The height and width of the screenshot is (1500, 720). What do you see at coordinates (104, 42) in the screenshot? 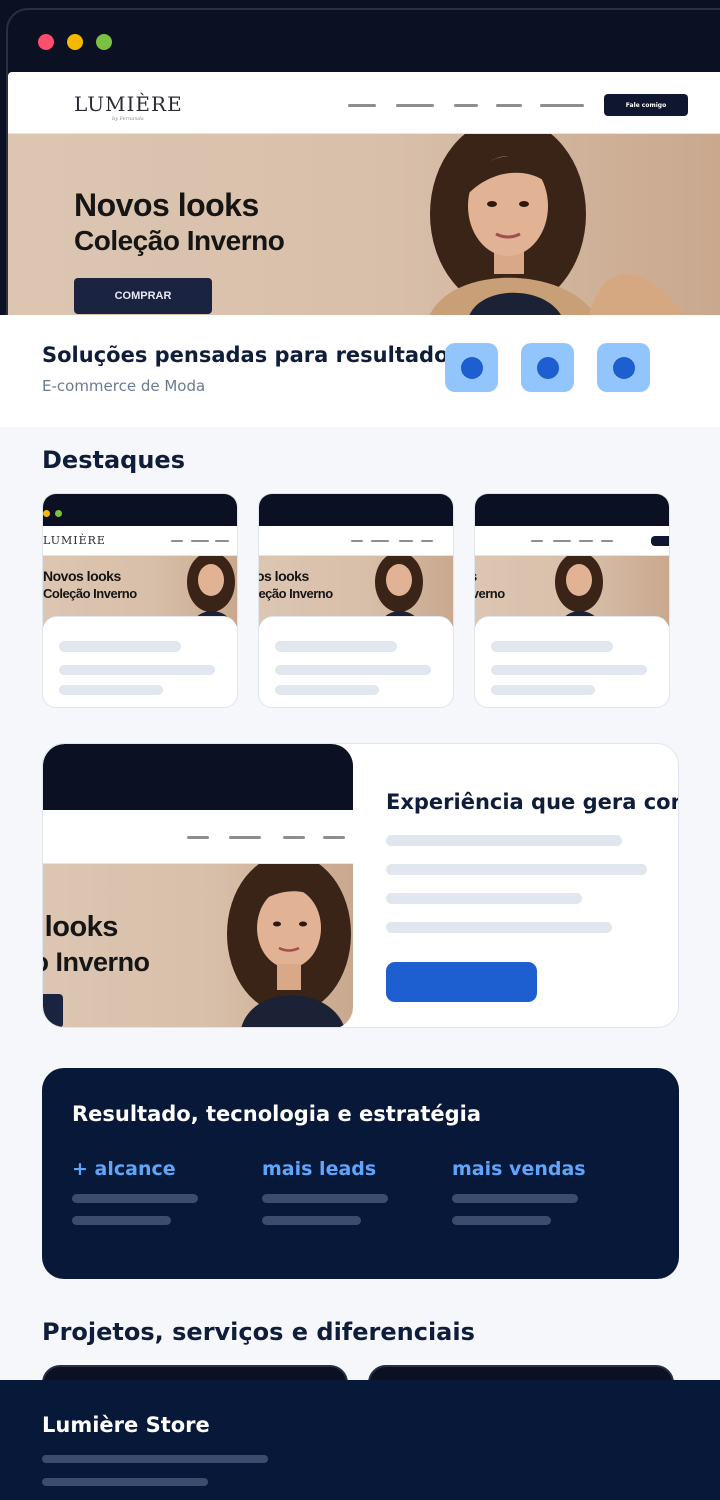
I see `window-maximize-dot` at bounding box center [104, 42].